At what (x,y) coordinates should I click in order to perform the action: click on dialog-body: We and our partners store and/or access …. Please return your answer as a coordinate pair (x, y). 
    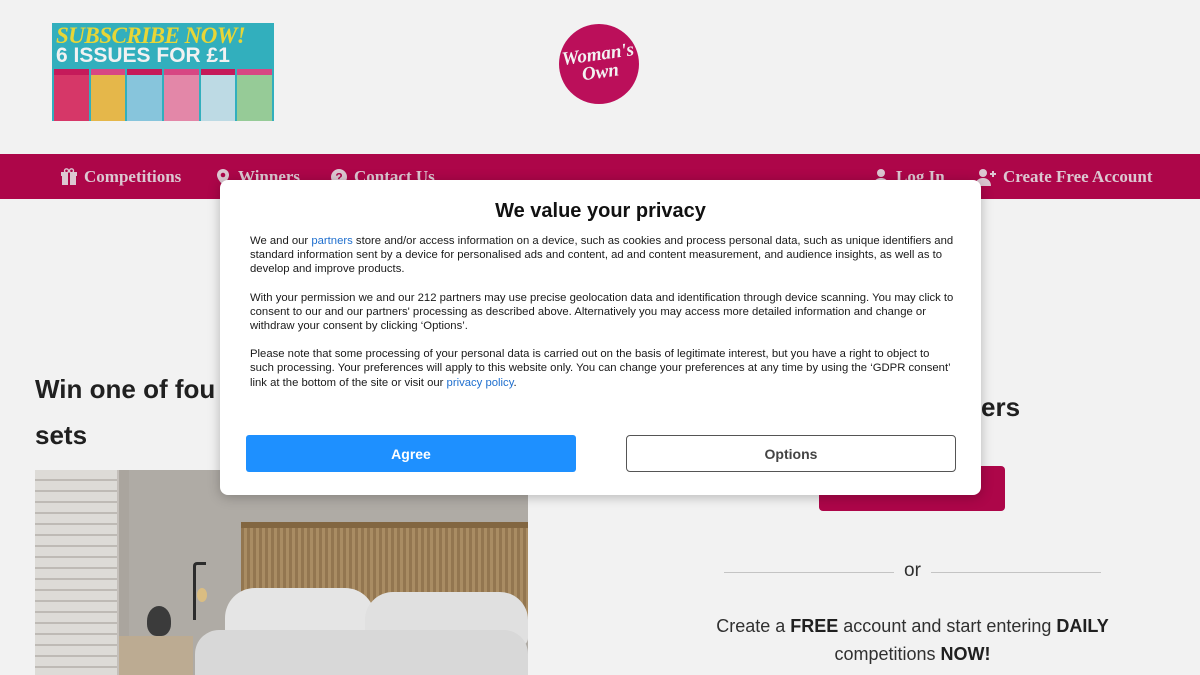
    Looking at the image, I should click on (602, 319).